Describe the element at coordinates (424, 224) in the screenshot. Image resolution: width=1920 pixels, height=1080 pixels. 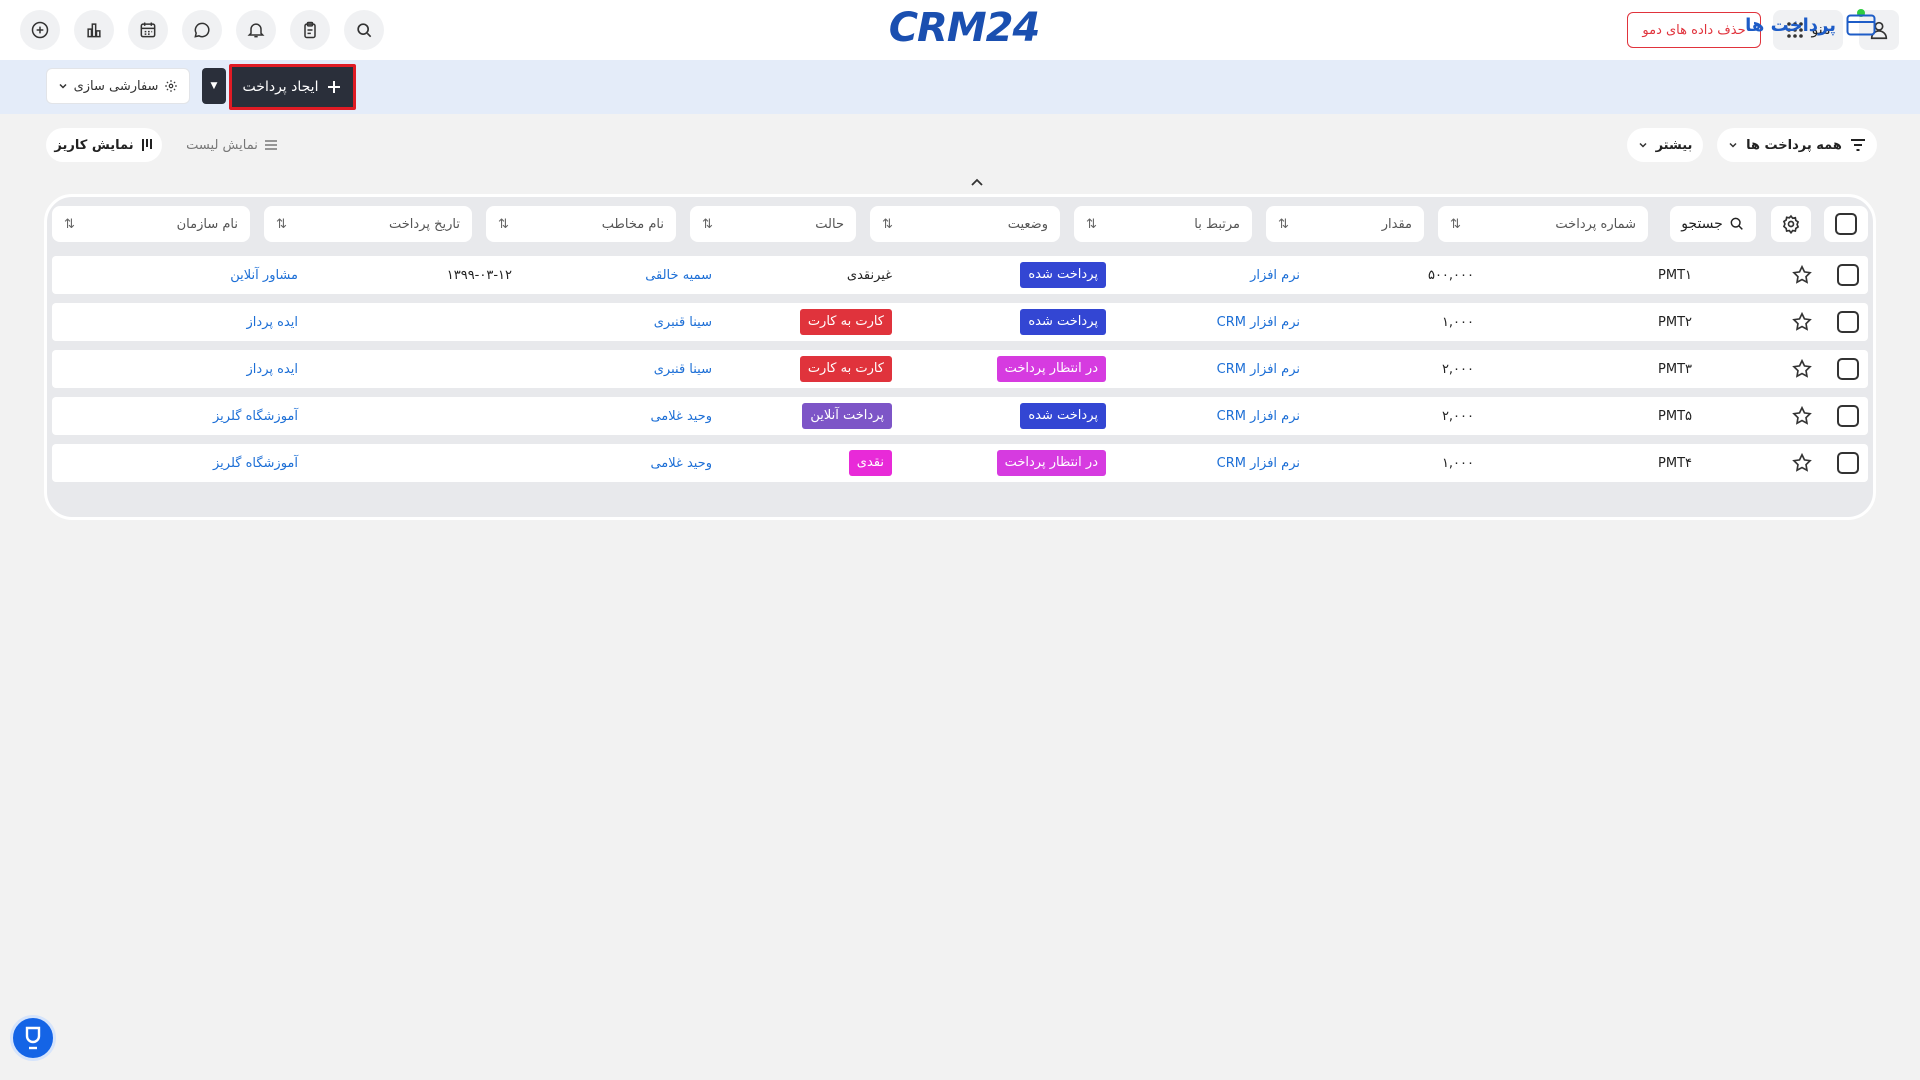
I see `column-label: تاریخ پرداخت` at that location.